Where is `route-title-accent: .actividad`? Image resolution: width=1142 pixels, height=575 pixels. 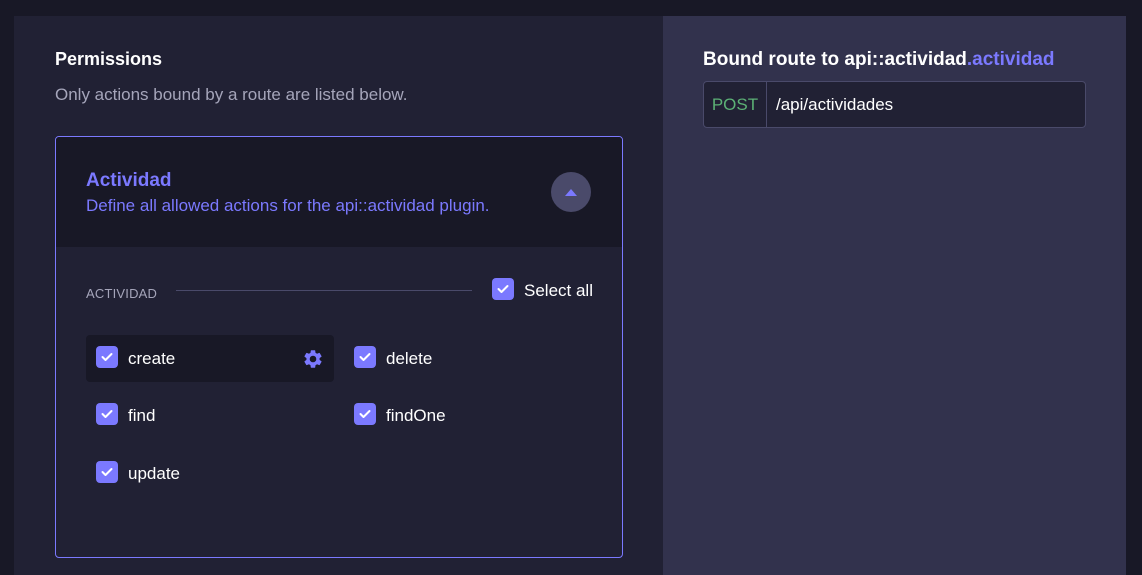 route-title-accent: .actividad is located at coordinates (1010, 59).